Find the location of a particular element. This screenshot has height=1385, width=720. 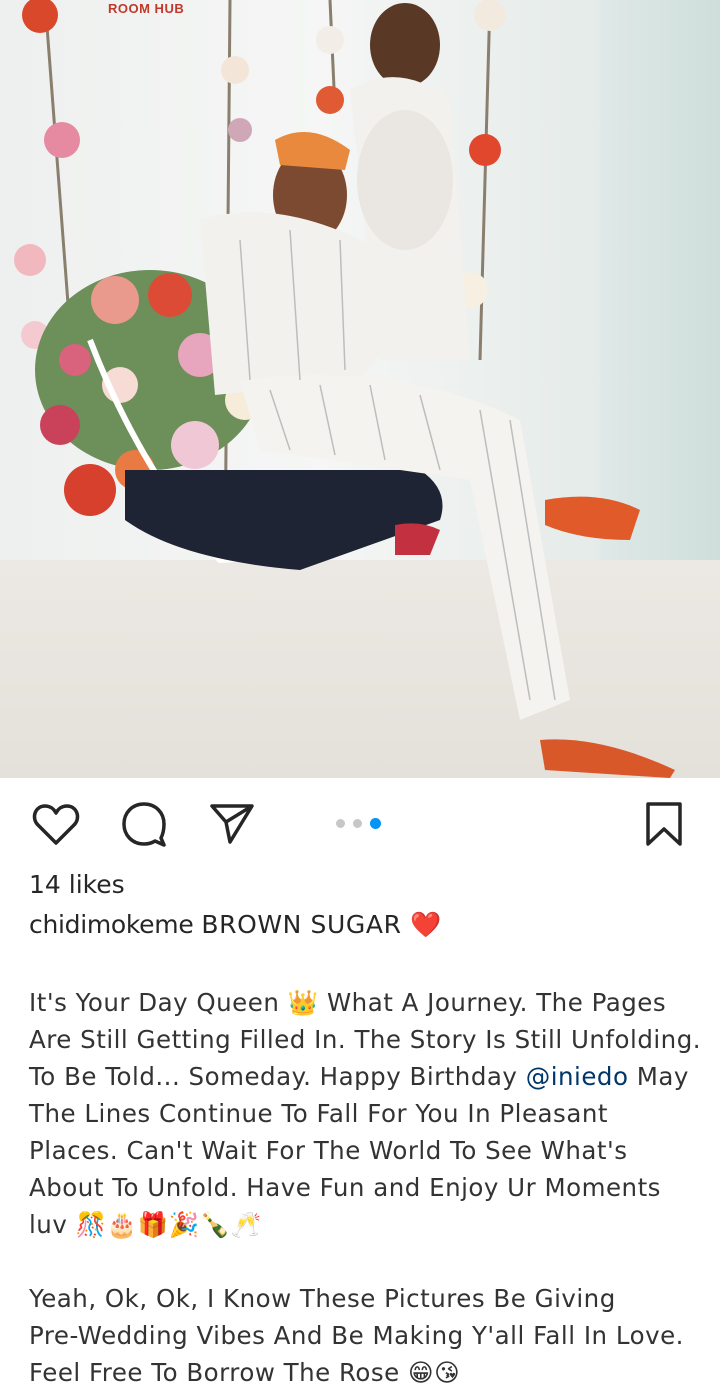

comment-button is located at coordinates (144, 826).